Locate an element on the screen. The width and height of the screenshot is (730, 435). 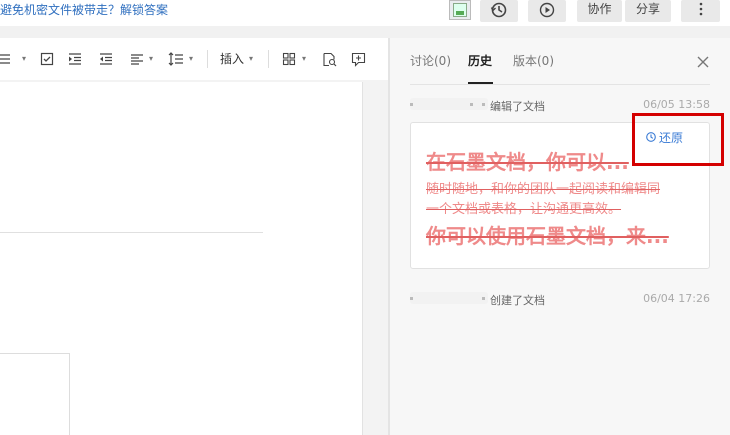
entry-time: 06/05 13:58 is located at coordinates (676, 104).